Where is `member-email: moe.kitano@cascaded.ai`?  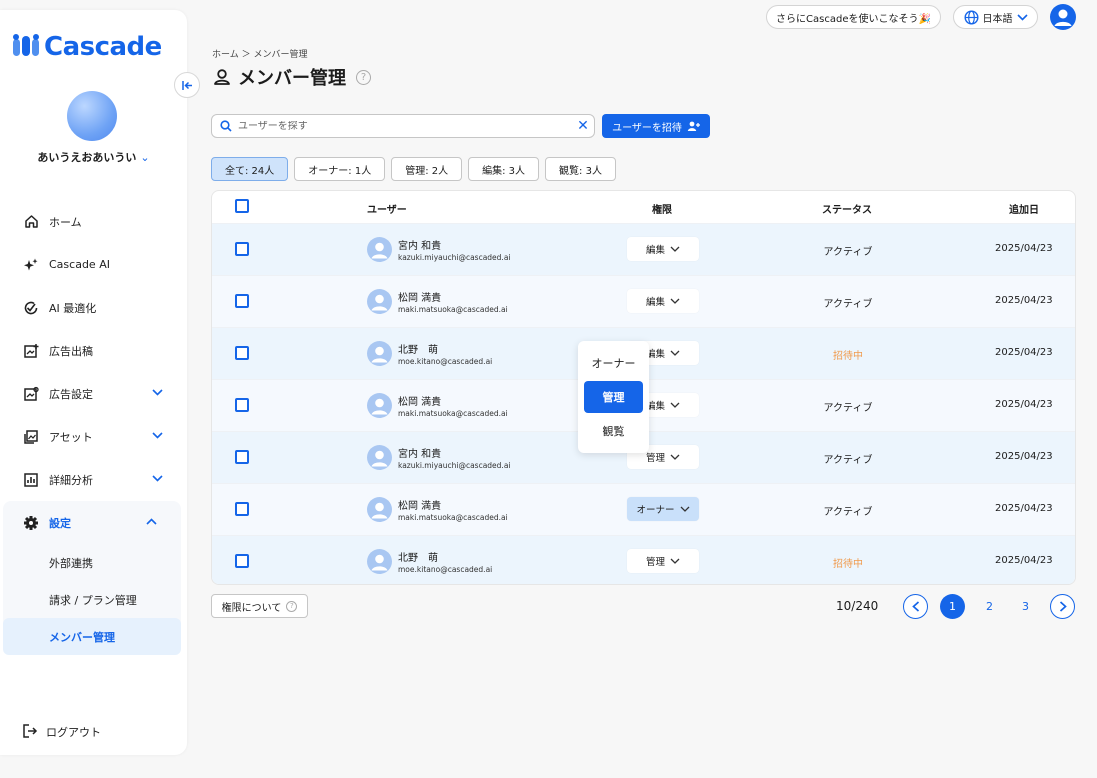
member-email: moe.kitano@cascaded.ai is located at coordinates (445, 361).